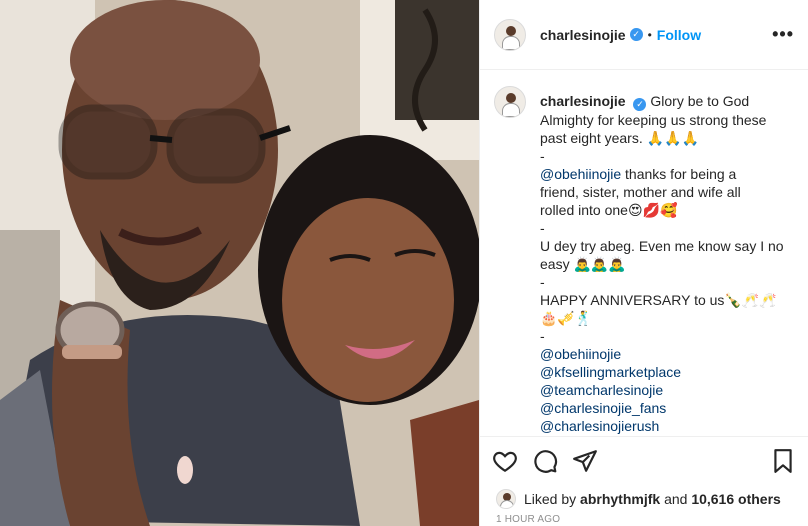 The image size is (808, 526). What do you see at coordinates (583, 264) in the screenshot?
I see `caption-line: easy 🙇‍♂️🙇‍♂️🙇‍♂️` at bounding box center [583, 264].